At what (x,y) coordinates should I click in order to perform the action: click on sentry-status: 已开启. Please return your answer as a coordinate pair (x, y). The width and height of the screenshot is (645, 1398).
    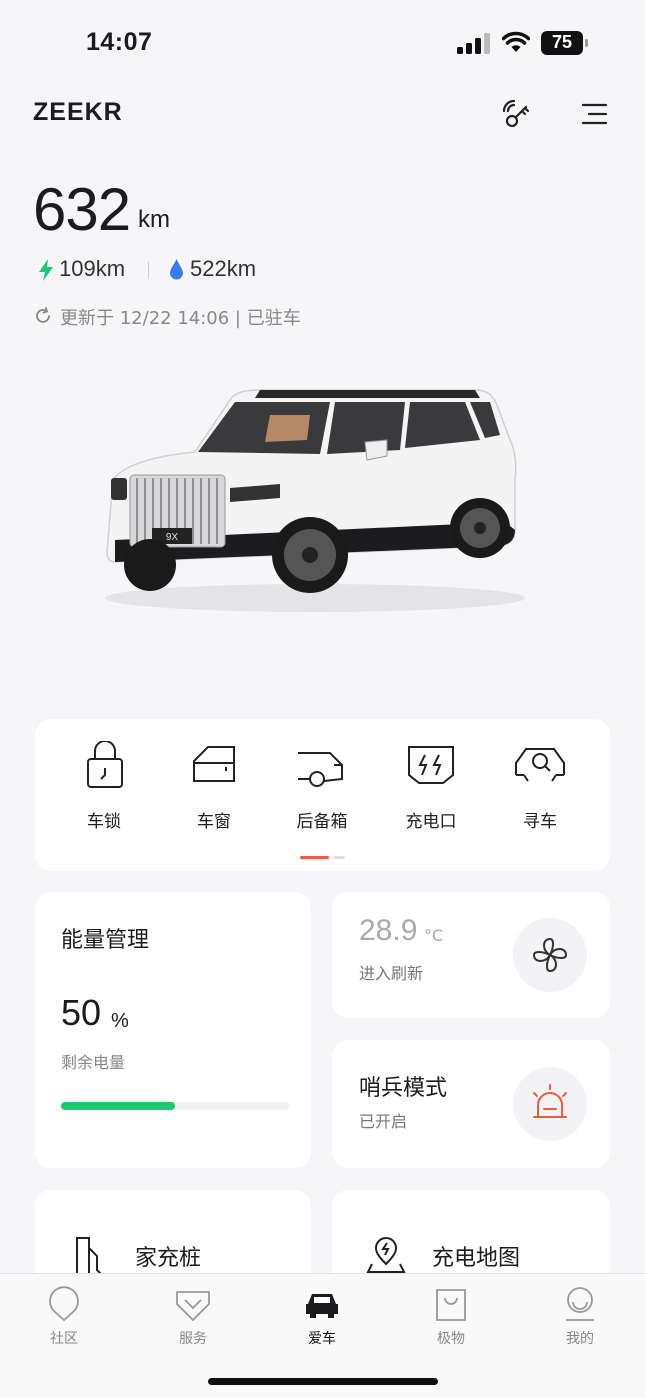
    Looking at the image, I should click on (383, 1121).